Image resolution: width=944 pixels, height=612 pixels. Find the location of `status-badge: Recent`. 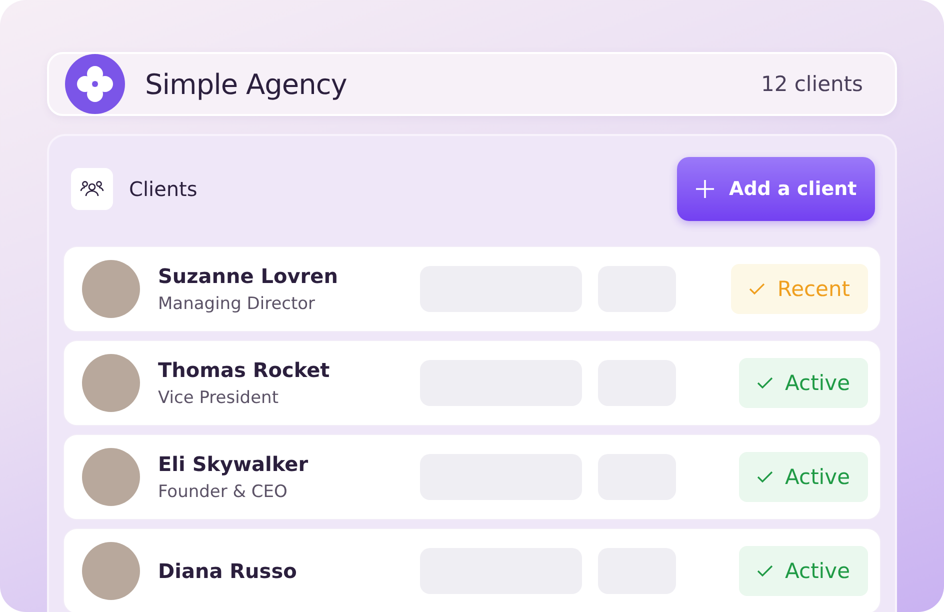

status-badge: Recent is located at coordinates (799, 289).